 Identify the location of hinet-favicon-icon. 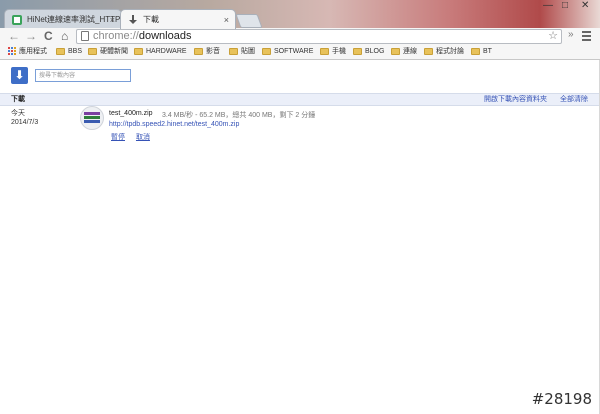
(17, 20).